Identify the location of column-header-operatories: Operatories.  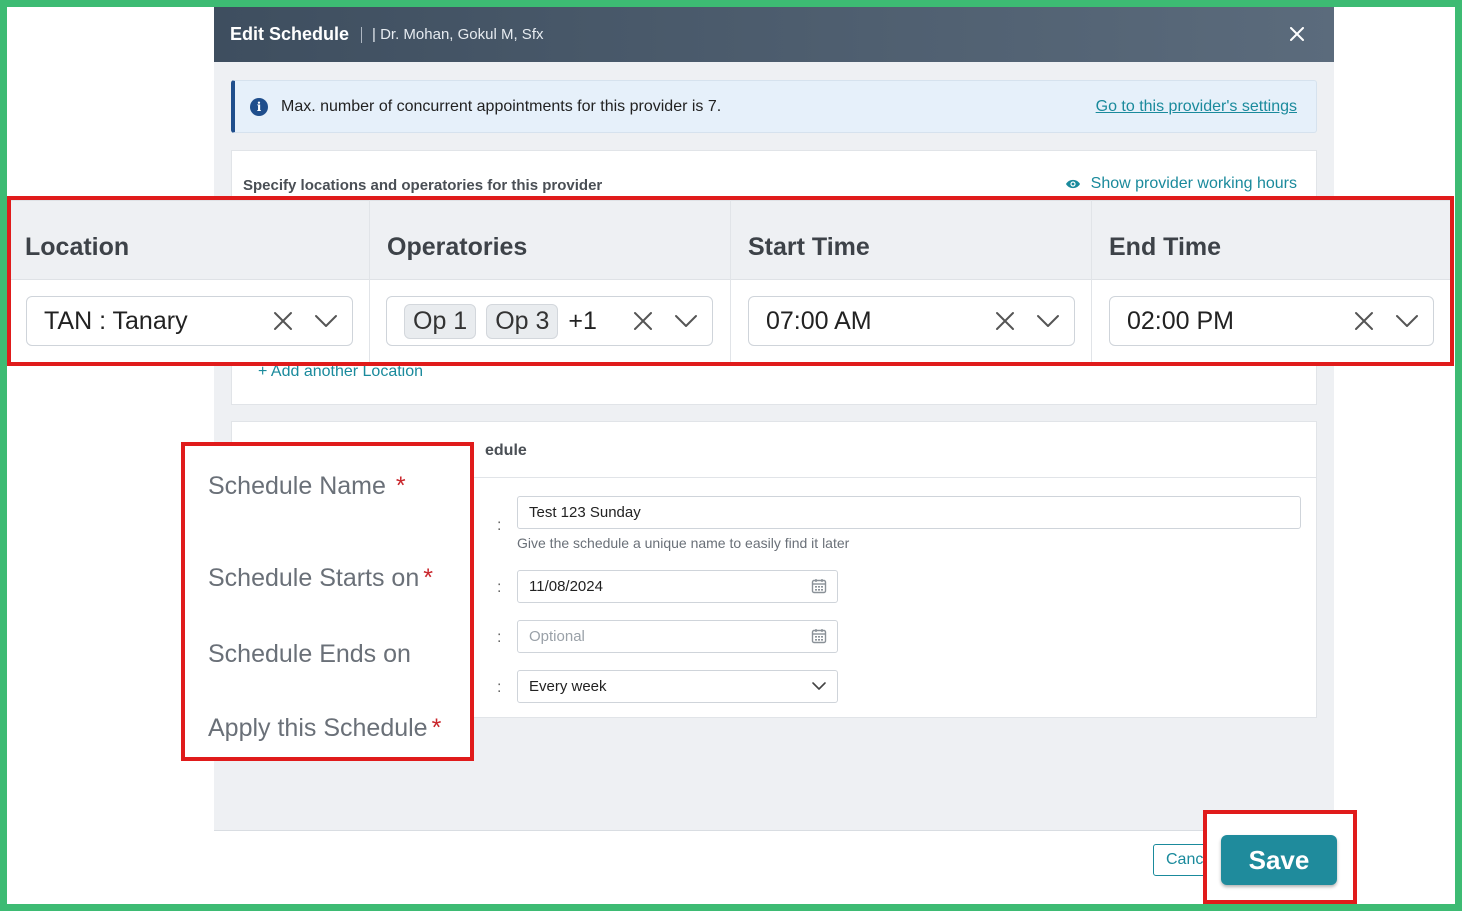
(457, 247).